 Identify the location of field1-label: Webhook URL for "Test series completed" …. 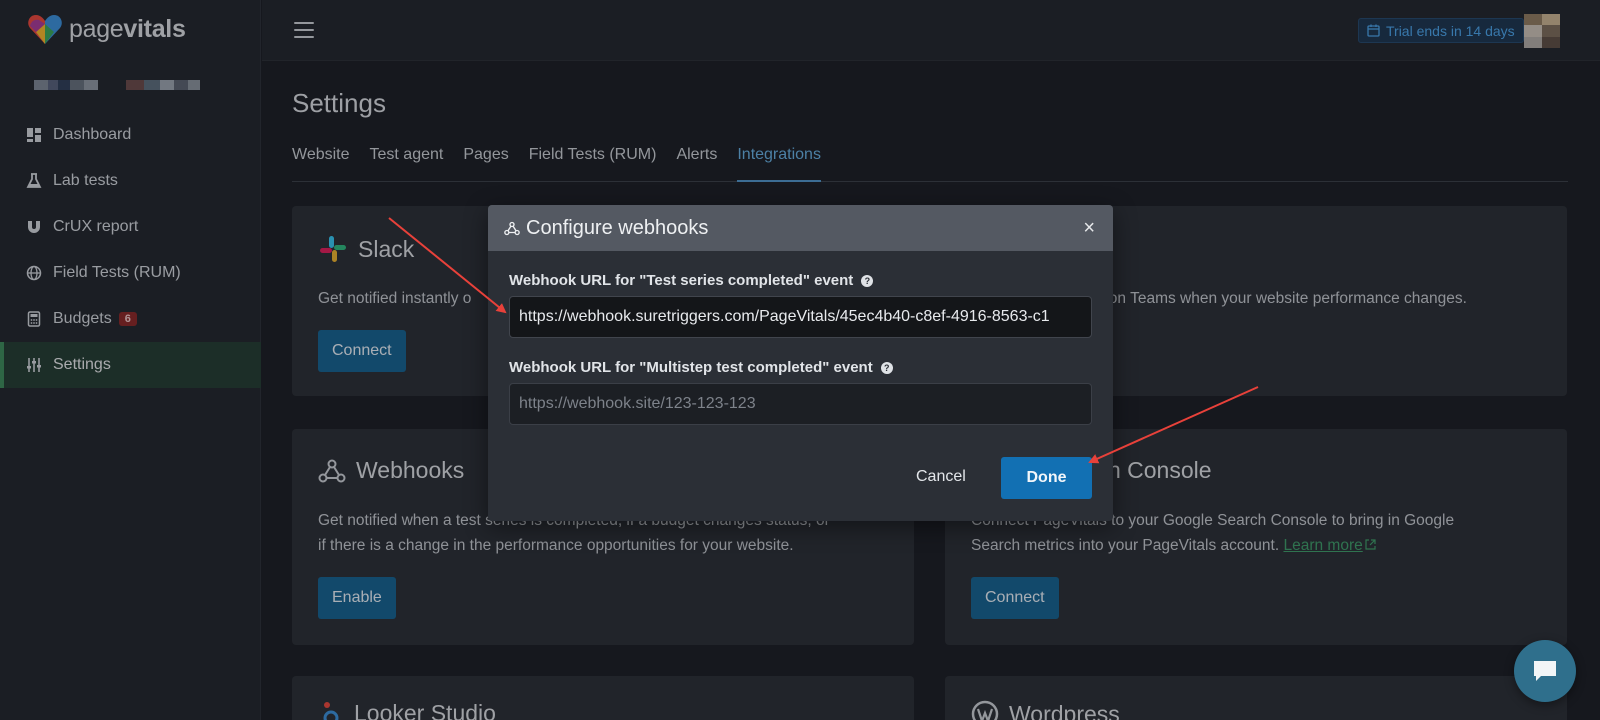
(681, 280).